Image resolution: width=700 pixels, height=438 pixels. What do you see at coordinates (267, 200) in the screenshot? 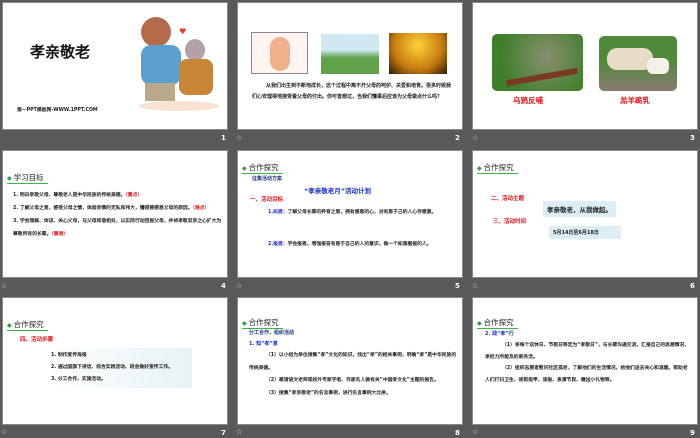
I see `section-title: 一、活动目标` at bounding box center [267, 200].